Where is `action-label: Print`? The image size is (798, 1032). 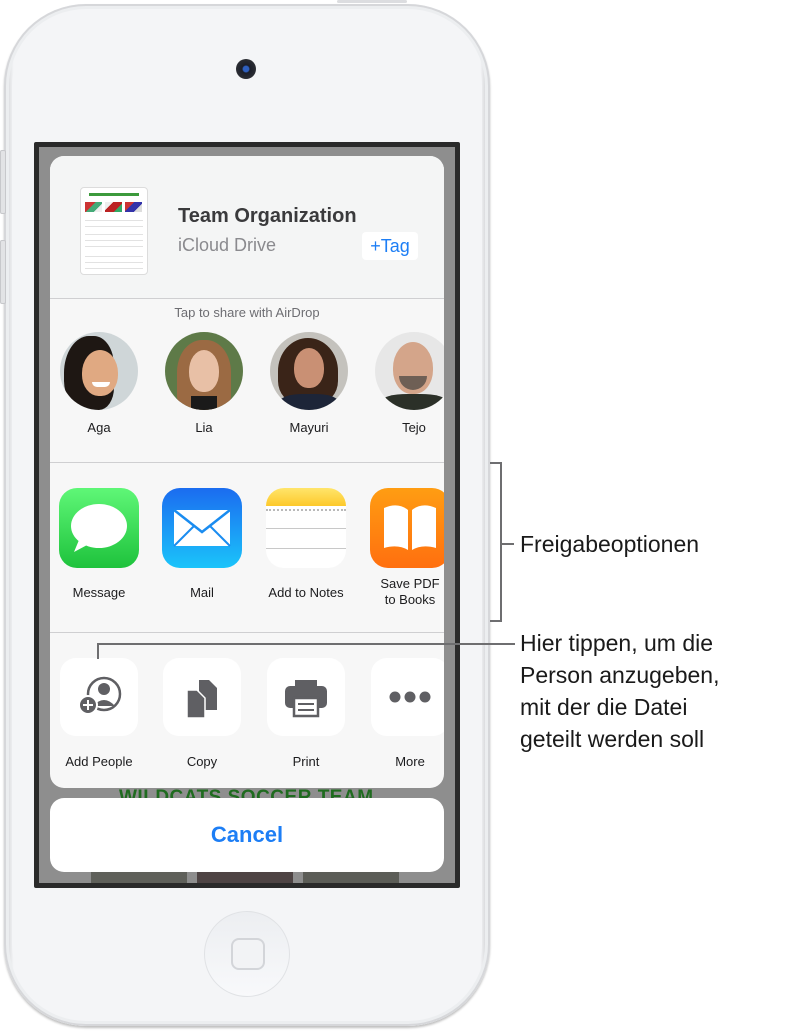 action-label: Print is located at coordinates (306, 761).